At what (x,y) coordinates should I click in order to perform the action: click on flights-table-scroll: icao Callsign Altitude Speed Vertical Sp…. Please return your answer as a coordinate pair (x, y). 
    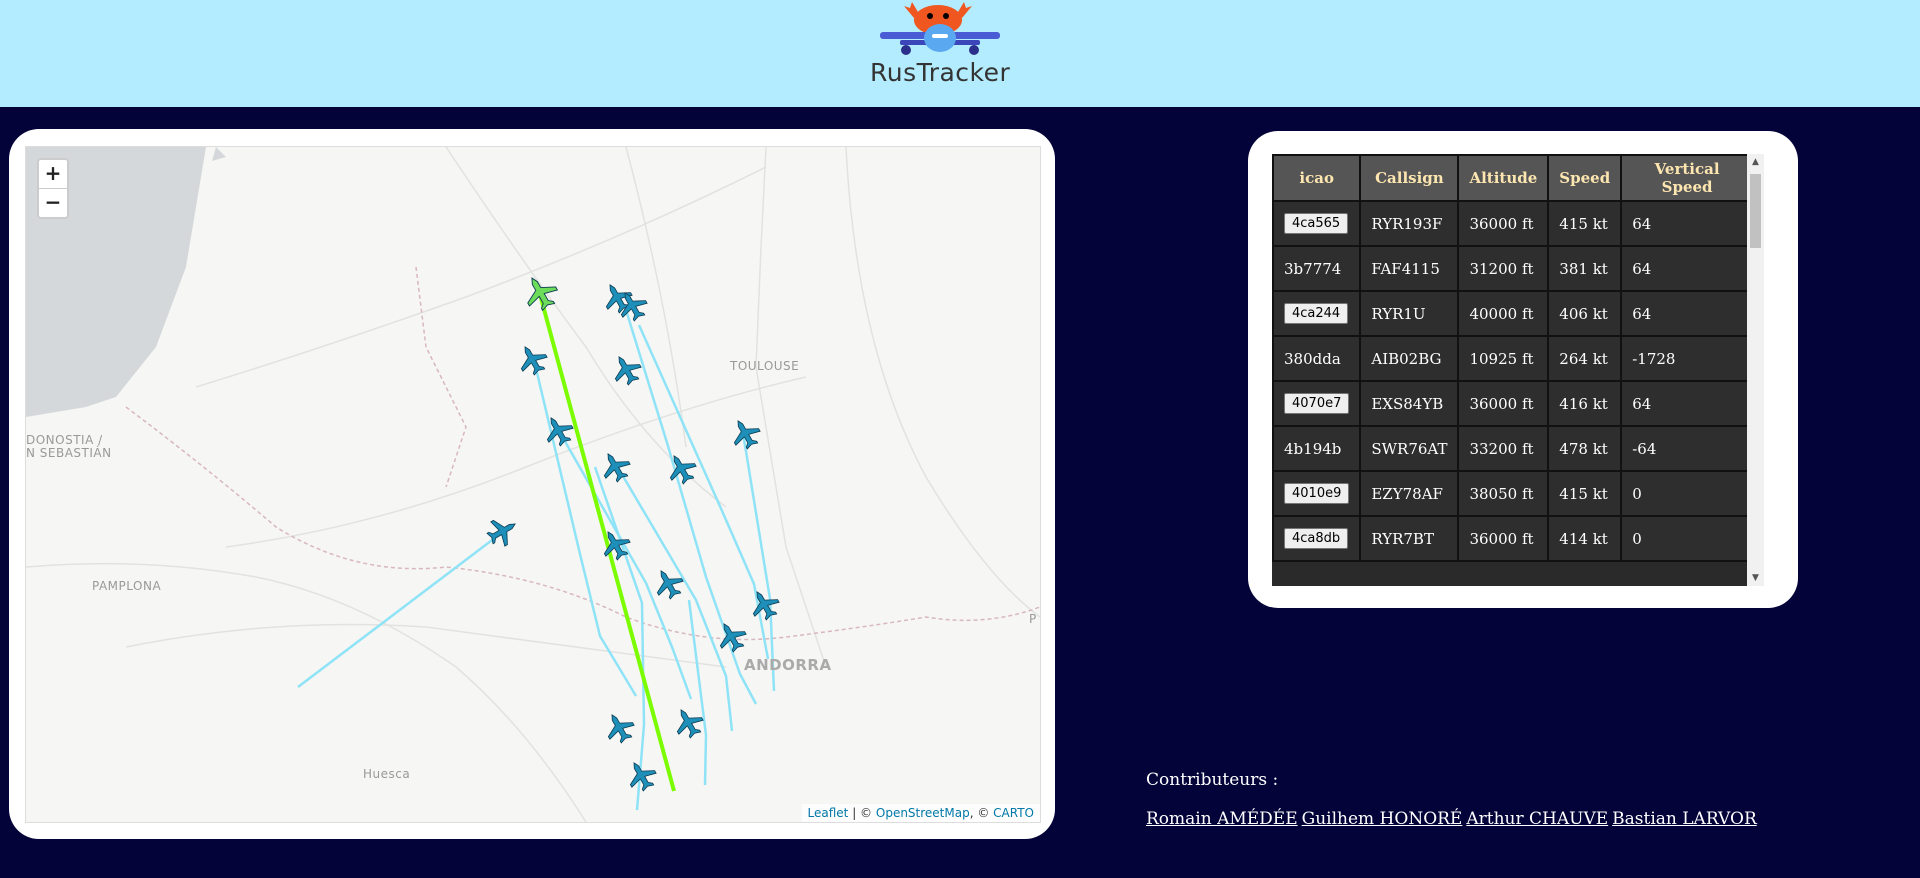
    Looking at the image, I should click on (1518, 370).